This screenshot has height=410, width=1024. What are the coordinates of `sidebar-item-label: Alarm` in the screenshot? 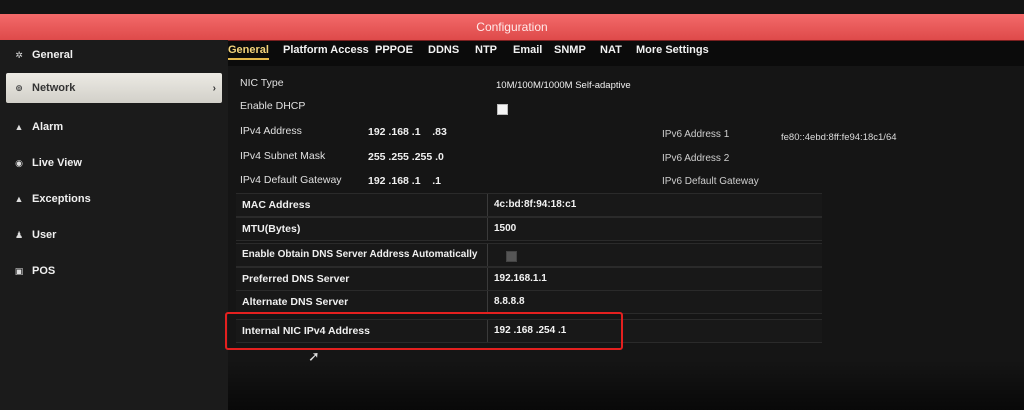 It's located at (48, 127).